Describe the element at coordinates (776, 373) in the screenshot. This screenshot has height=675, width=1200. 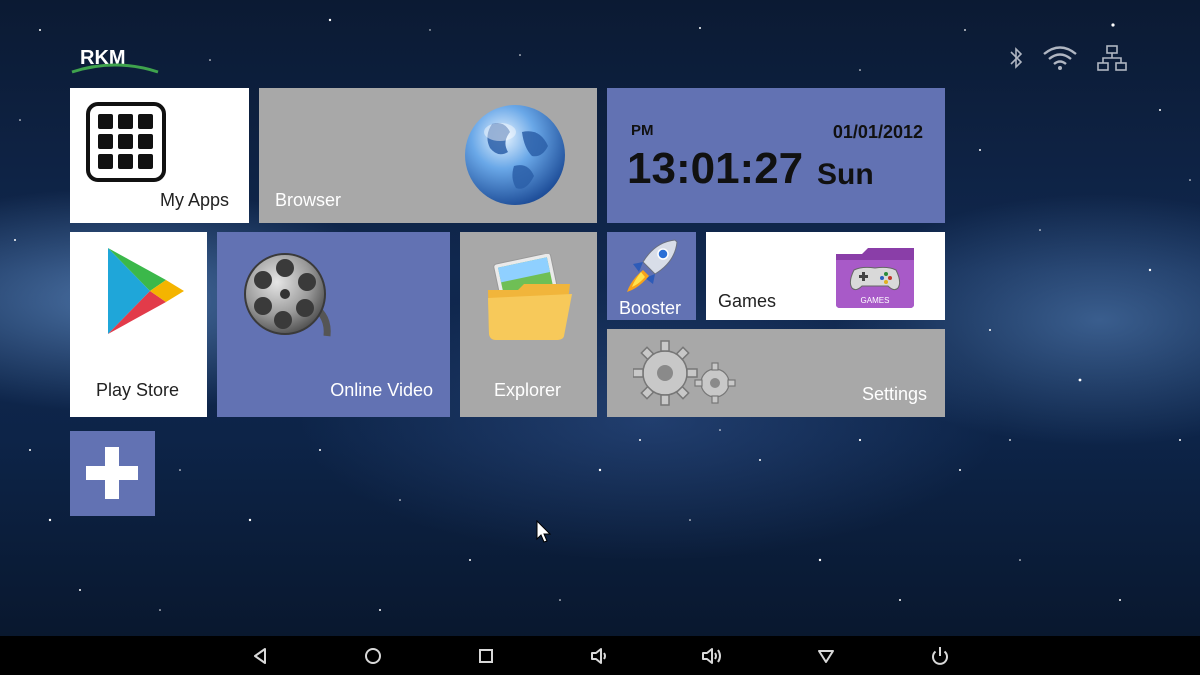
I see `settings-tile: Settings` at that location.